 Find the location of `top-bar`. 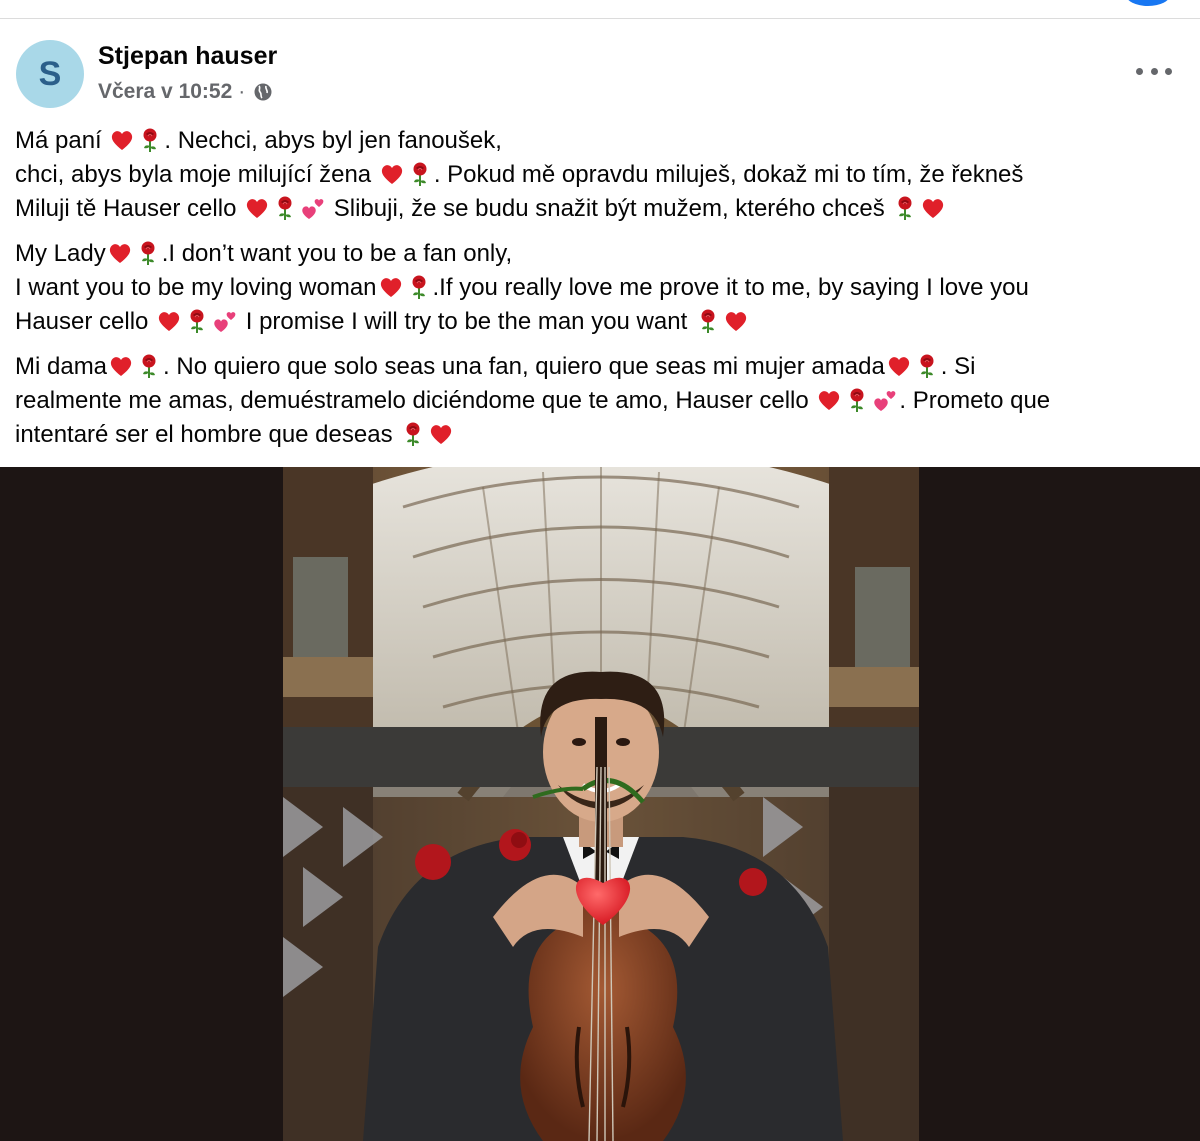

top-bar is located at coordinates (600, 9).